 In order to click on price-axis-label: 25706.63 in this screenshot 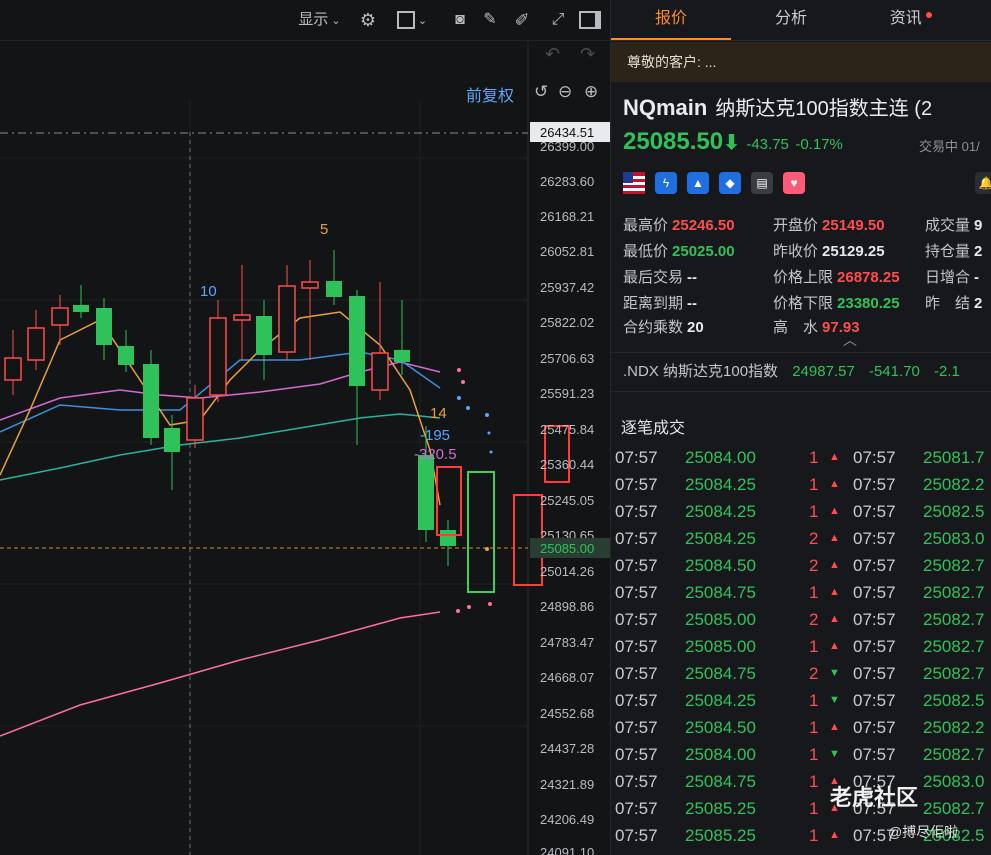, I will do `click(567, 358)`.